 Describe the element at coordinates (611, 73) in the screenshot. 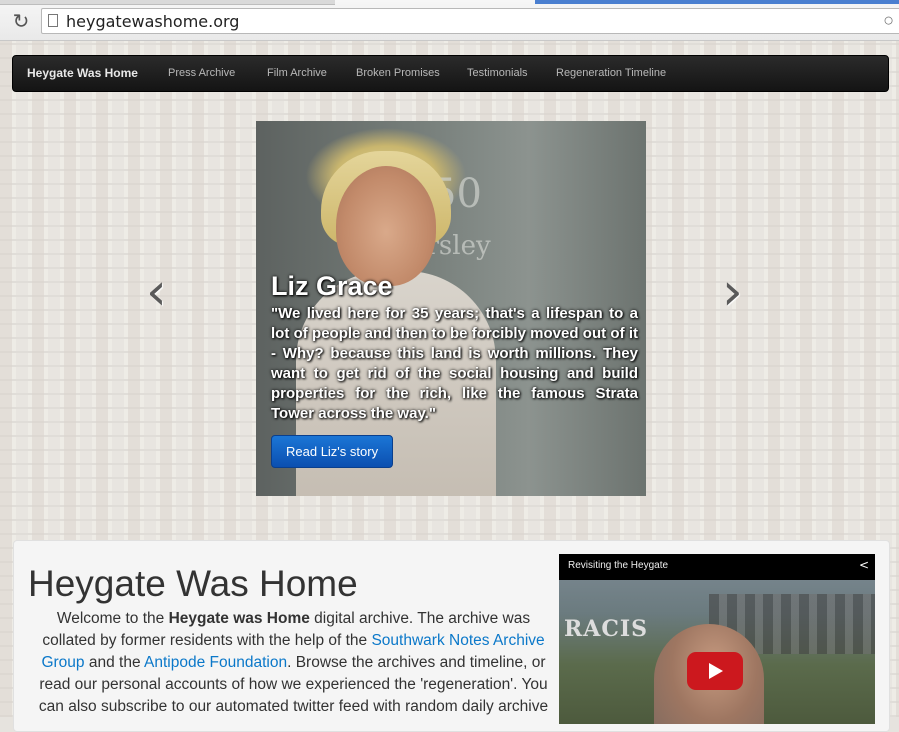

I see `nav-item-regeneration-timeline: Regeneration Timeline` at that location.